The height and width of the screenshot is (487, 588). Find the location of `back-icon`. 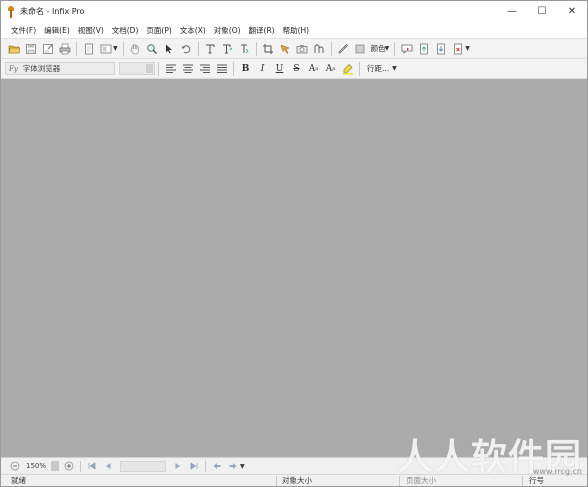

back-icon is located at coordinates (217, 466).